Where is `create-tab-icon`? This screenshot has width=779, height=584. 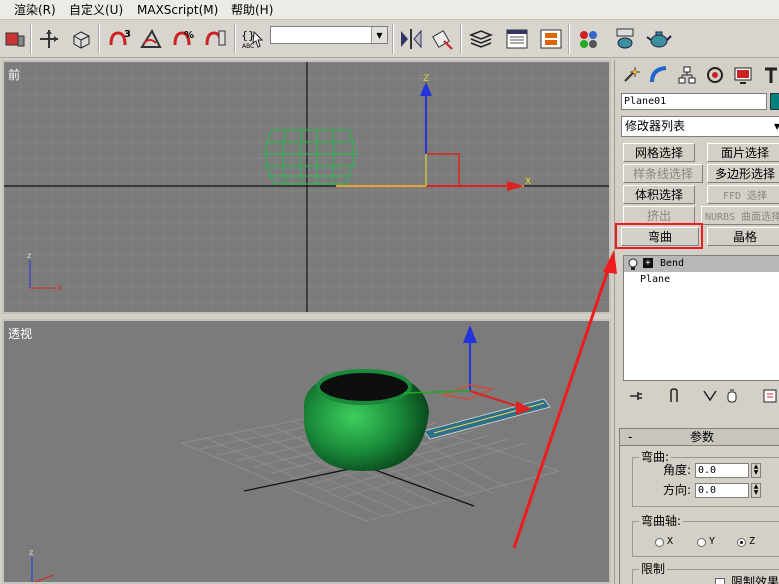 create-tab-icon is located at coordinates (631, 75).